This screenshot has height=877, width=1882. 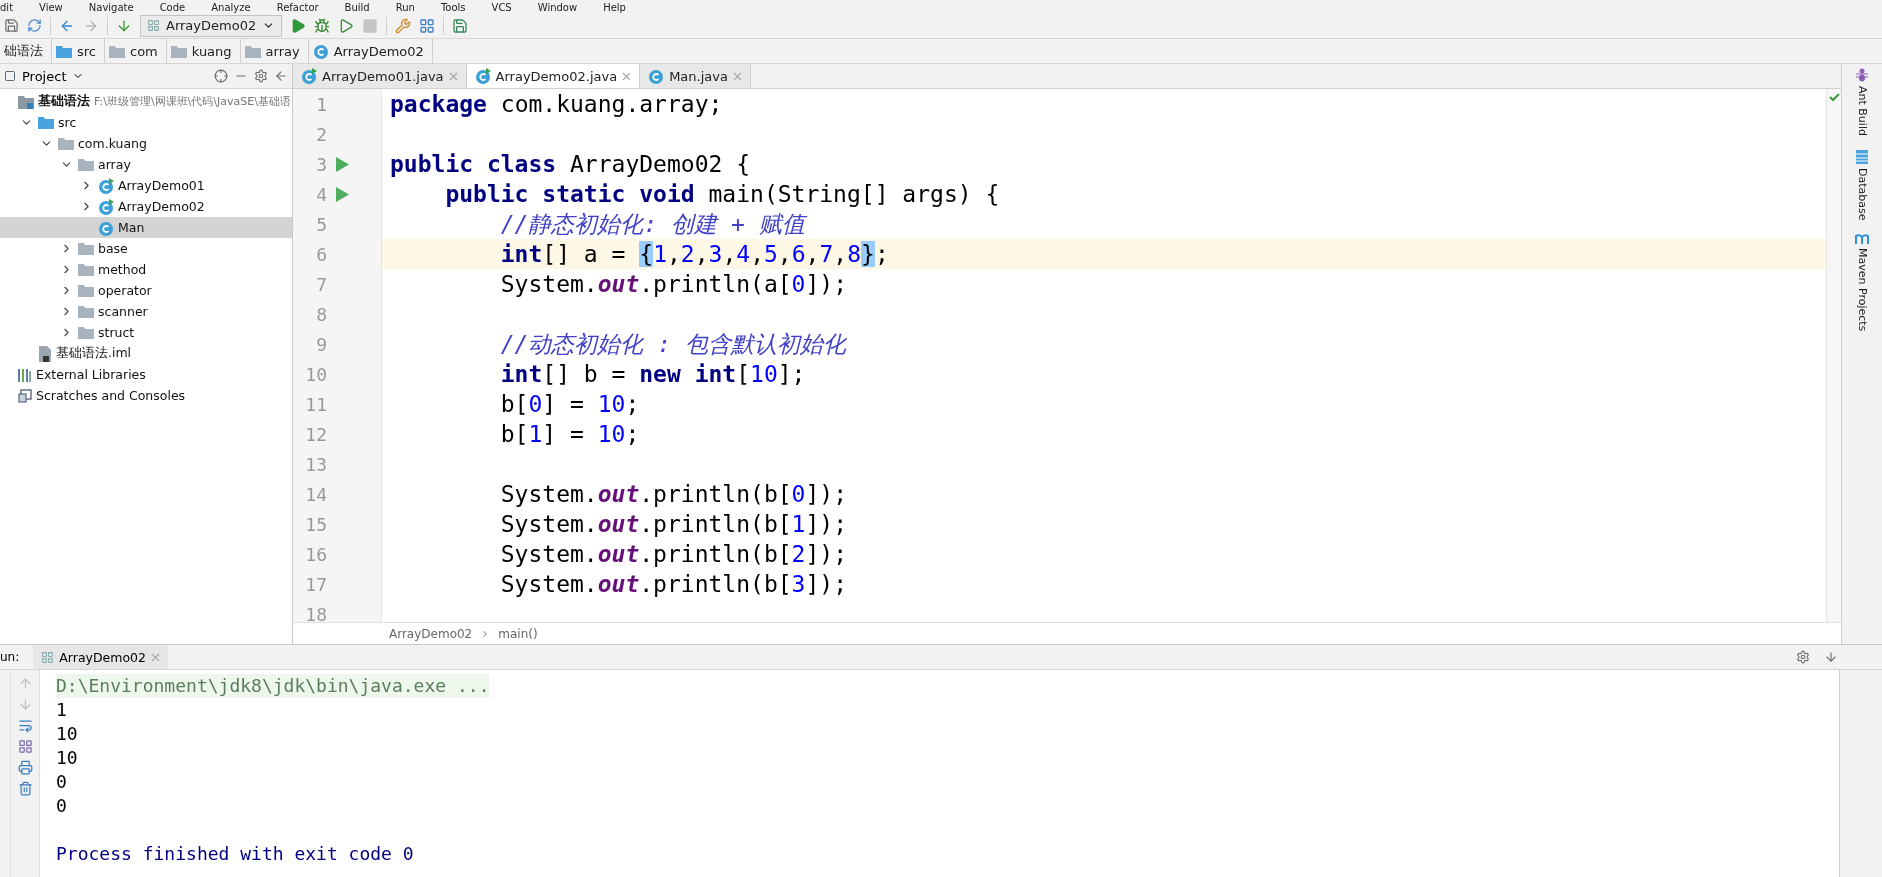 I want to click on save-all-icon, so click(x=460, y=25).